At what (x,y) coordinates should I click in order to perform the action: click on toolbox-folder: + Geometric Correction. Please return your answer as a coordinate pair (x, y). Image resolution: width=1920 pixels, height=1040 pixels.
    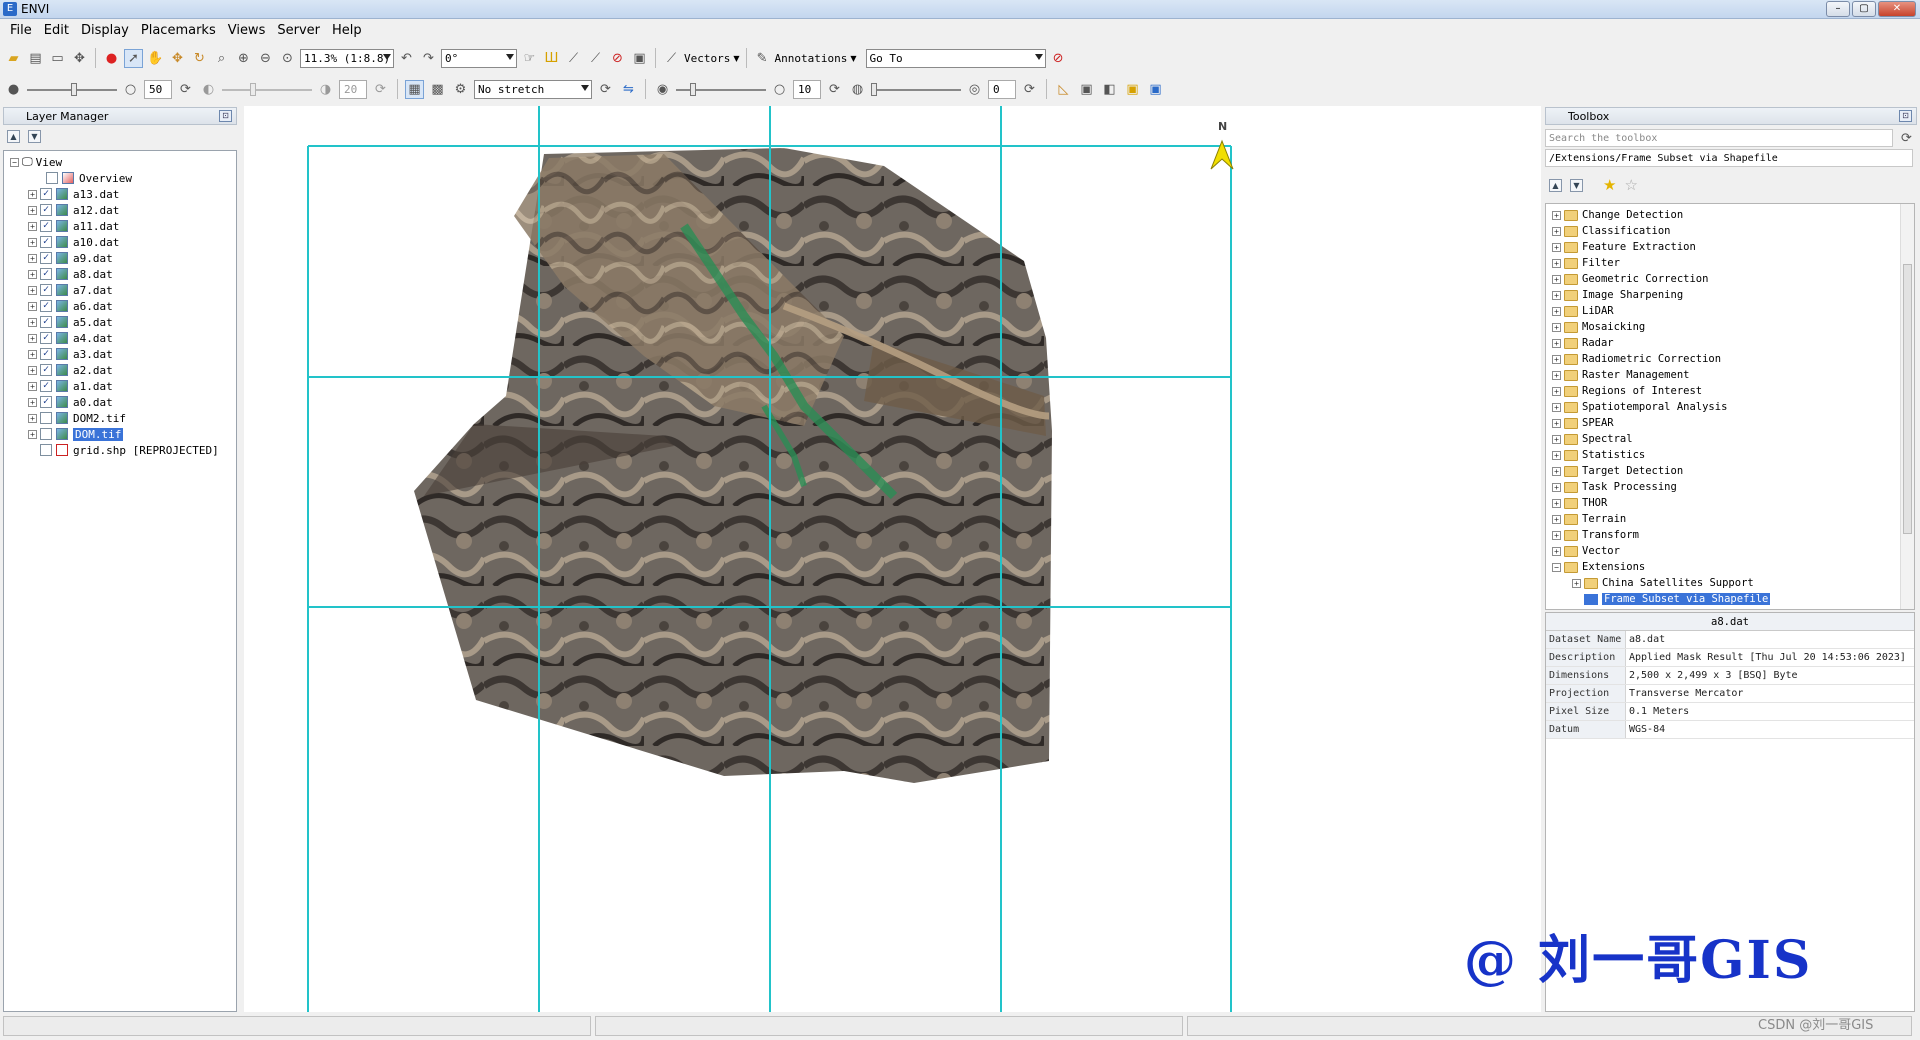
    Looking at the image, I should click on (1730, 279).